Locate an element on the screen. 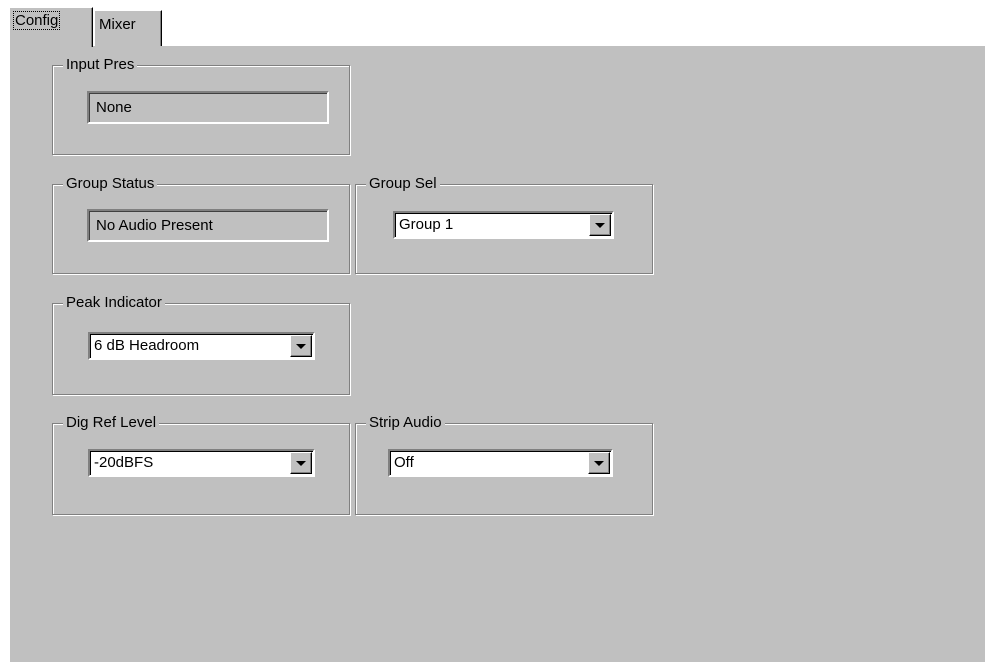 This screenshot has width=985, height=662. tab-config: Config is located at coordinates (51, 27).